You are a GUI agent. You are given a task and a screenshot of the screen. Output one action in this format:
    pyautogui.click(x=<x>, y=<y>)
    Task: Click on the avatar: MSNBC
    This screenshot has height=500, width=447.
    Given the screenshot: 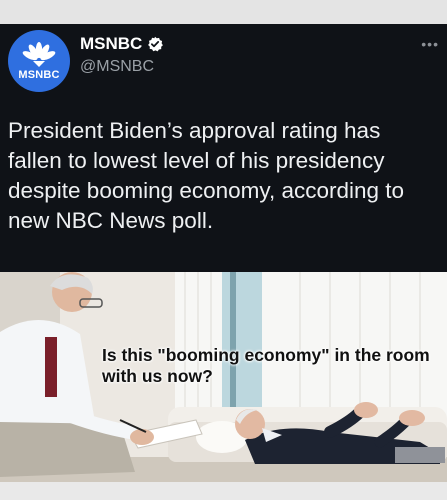 What is the action you would take?
    pyautogui.click(x=39, y=61)
    